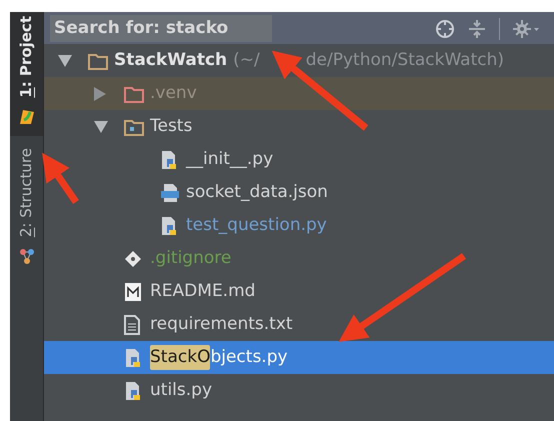 The height and width of the screenshot is (421, 554). I want to click on file-name: requirements.txt, so click(221, 325).